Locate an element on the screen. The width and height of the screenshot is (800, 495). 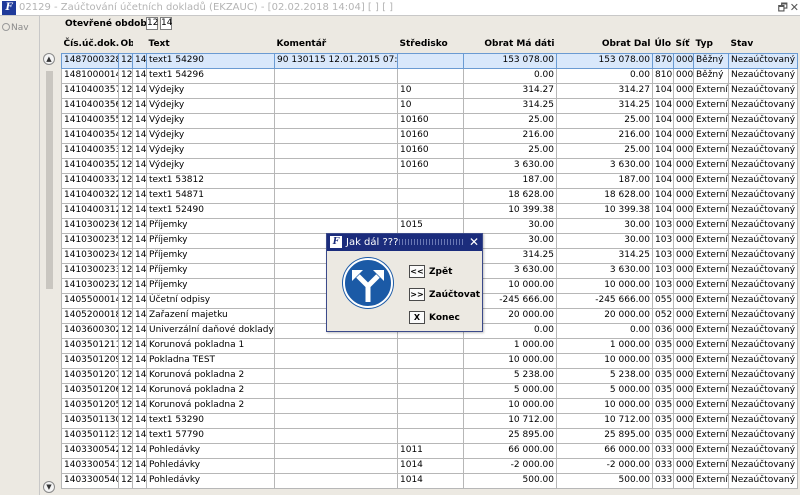
table-cell: 10160 is located at coordinates (430, 150).